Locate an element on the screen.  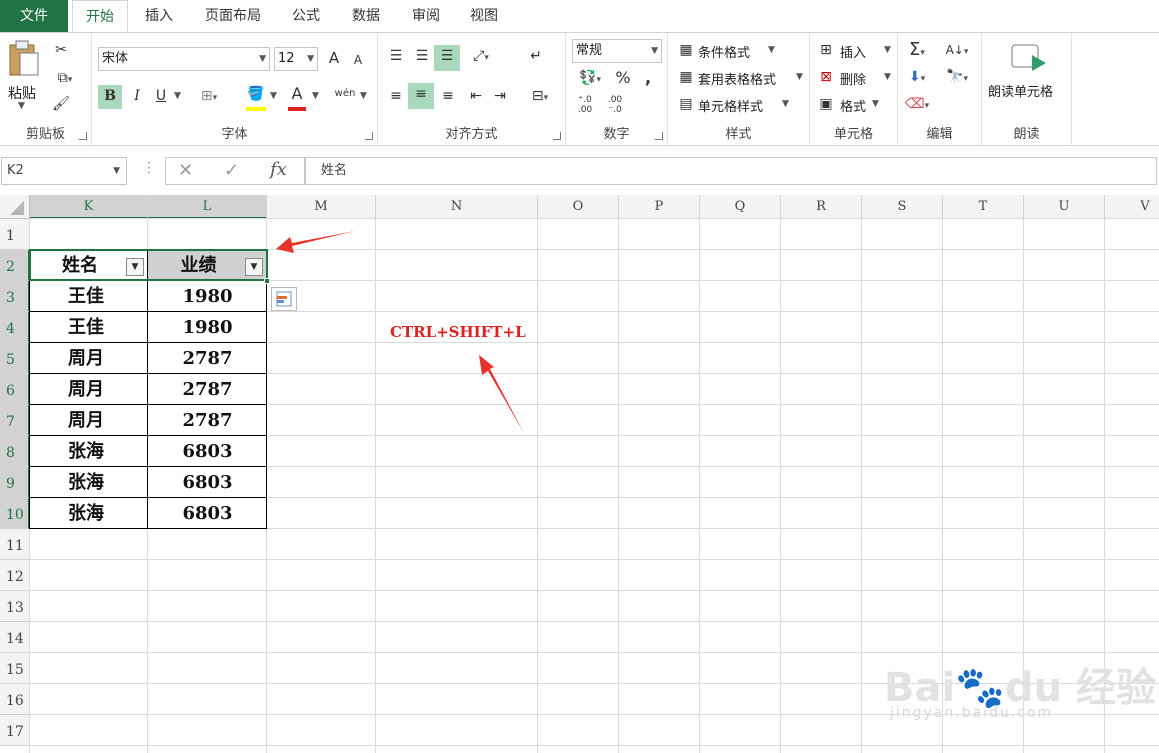
read-cell-label: 朗读单元格 is located at coordinates (1021, 92).